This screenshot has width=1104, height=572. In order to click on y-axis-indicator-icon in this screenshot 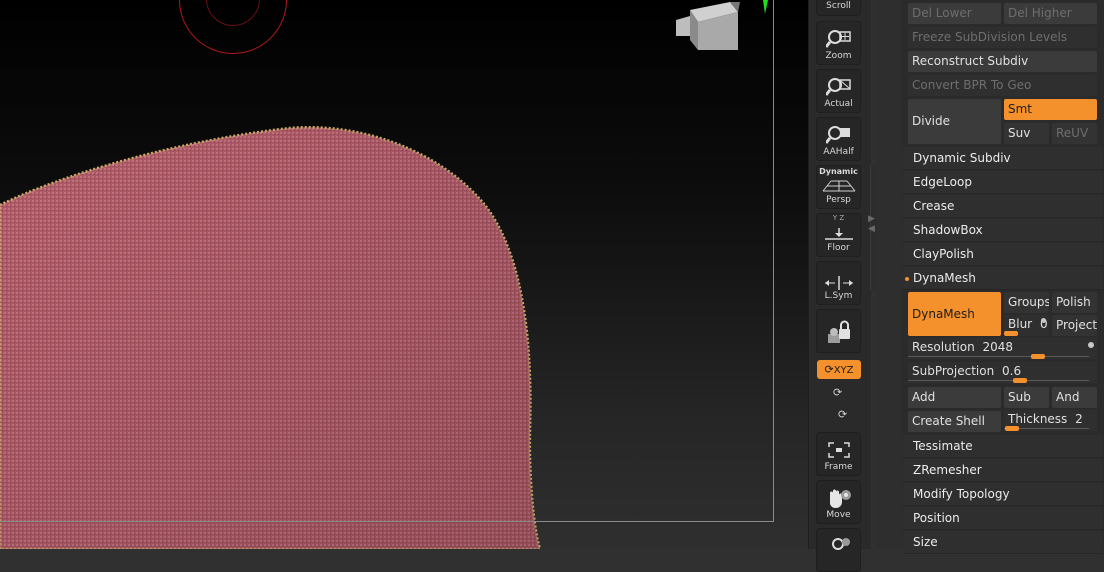, I will do `click(765, 7)`.